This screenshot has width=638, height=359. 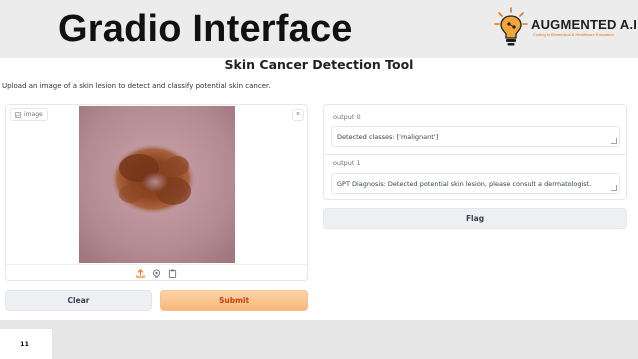 I want to click on logo-text: AUGMENTED A.I., so click(x=584, y=24).